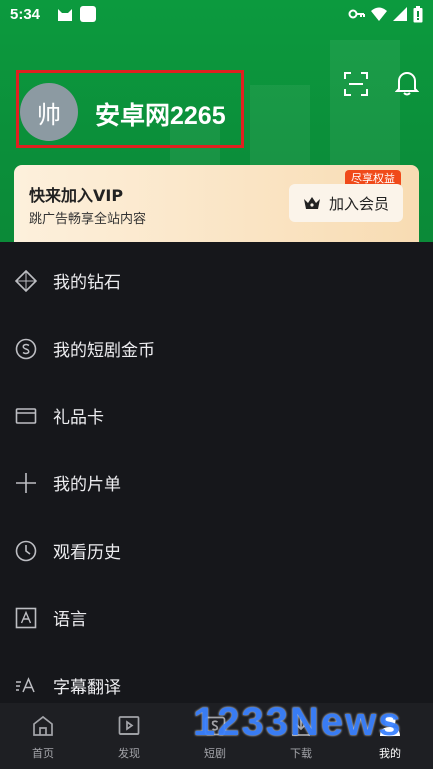  What do you see at coordinates (311, 203) in the screenshot?
I see `crown-icon` at bounding box center [311, 203].